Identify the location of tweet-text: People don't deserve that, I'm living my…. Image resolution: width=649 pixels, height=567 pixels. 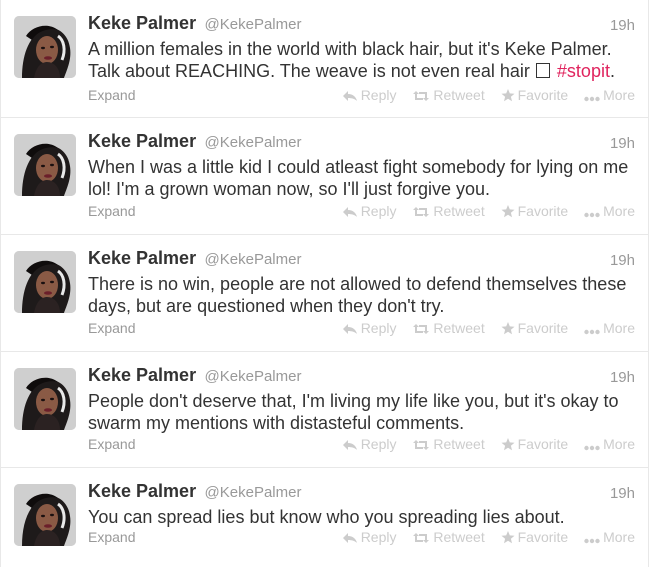
(353, 412).